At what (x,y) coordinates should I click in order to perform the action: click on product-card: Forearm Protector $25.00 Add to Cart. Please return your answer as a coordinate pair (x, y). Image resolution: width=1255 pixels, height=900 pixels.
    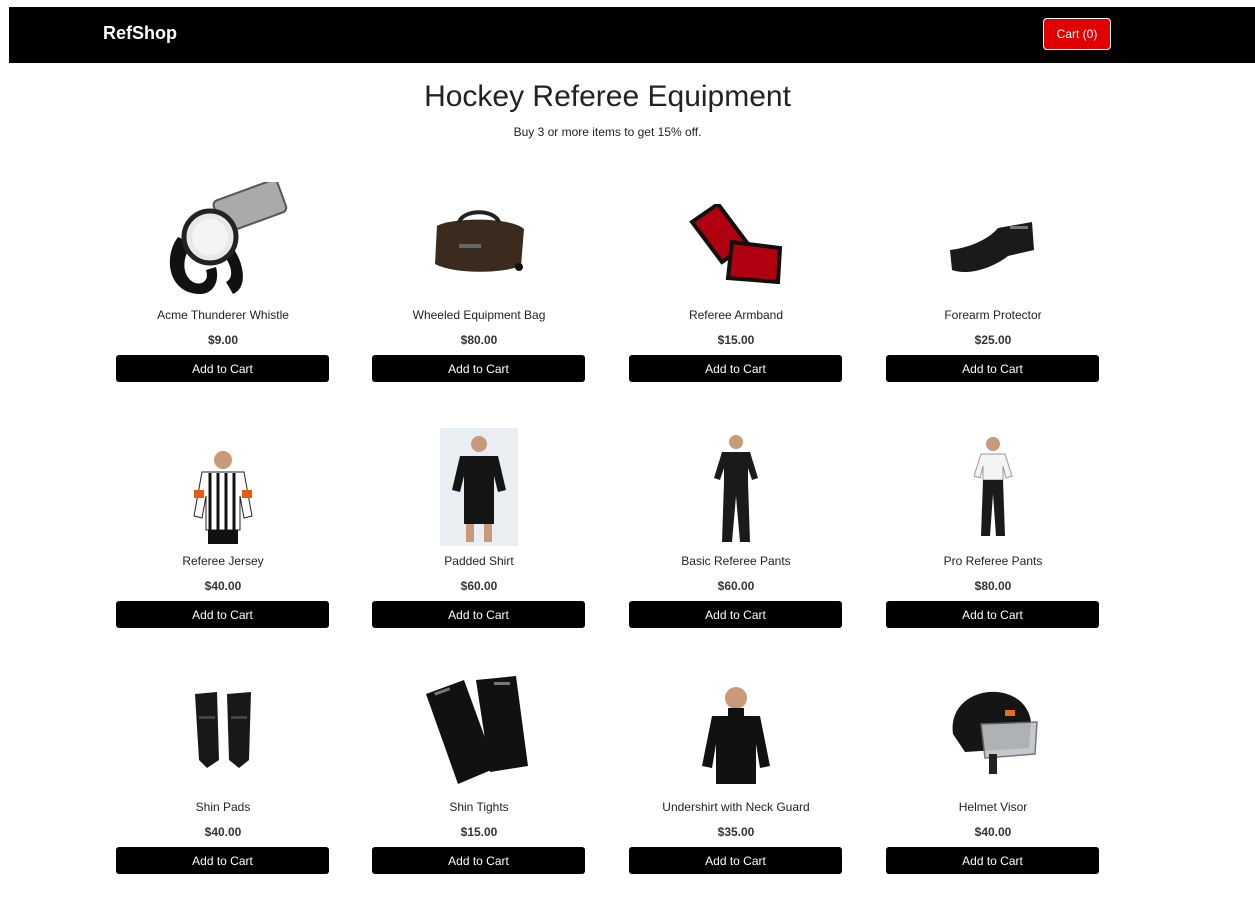
    Looking at the image, I should click on (993, 293).